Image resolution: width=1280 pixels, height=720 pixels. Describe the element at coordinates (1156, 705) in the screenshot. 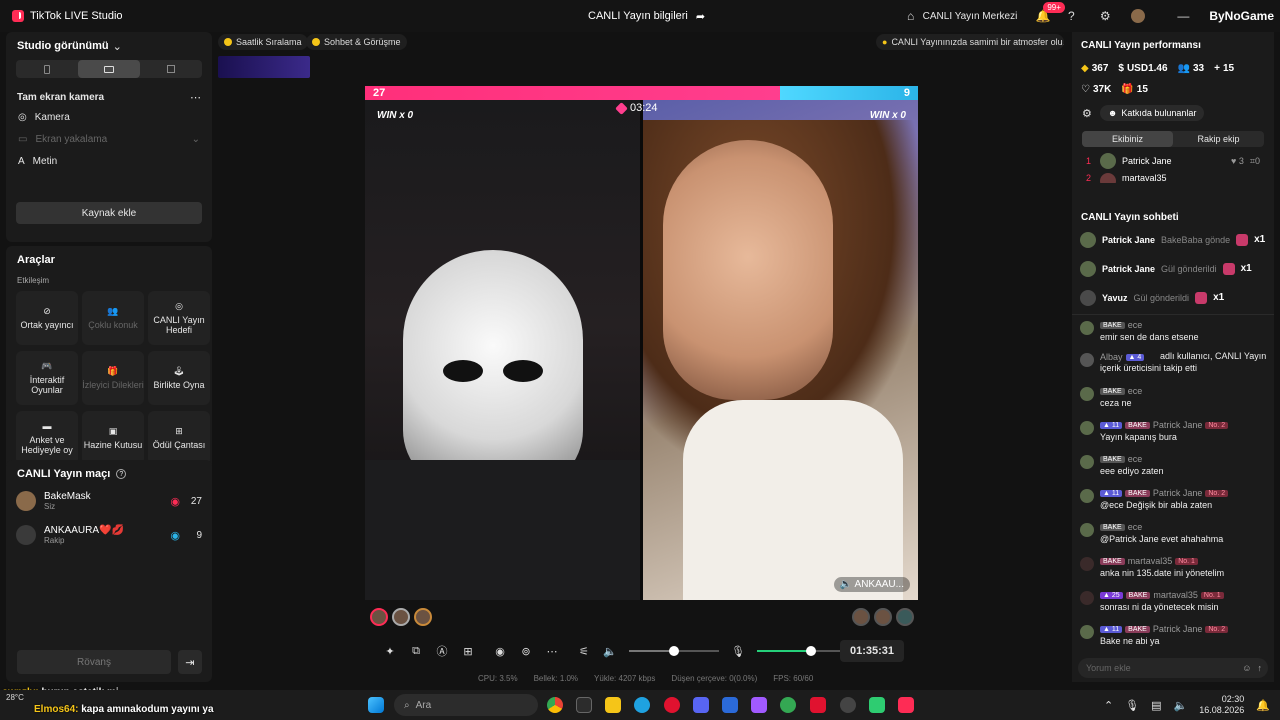

I see `network-icon: ▤` at that location.